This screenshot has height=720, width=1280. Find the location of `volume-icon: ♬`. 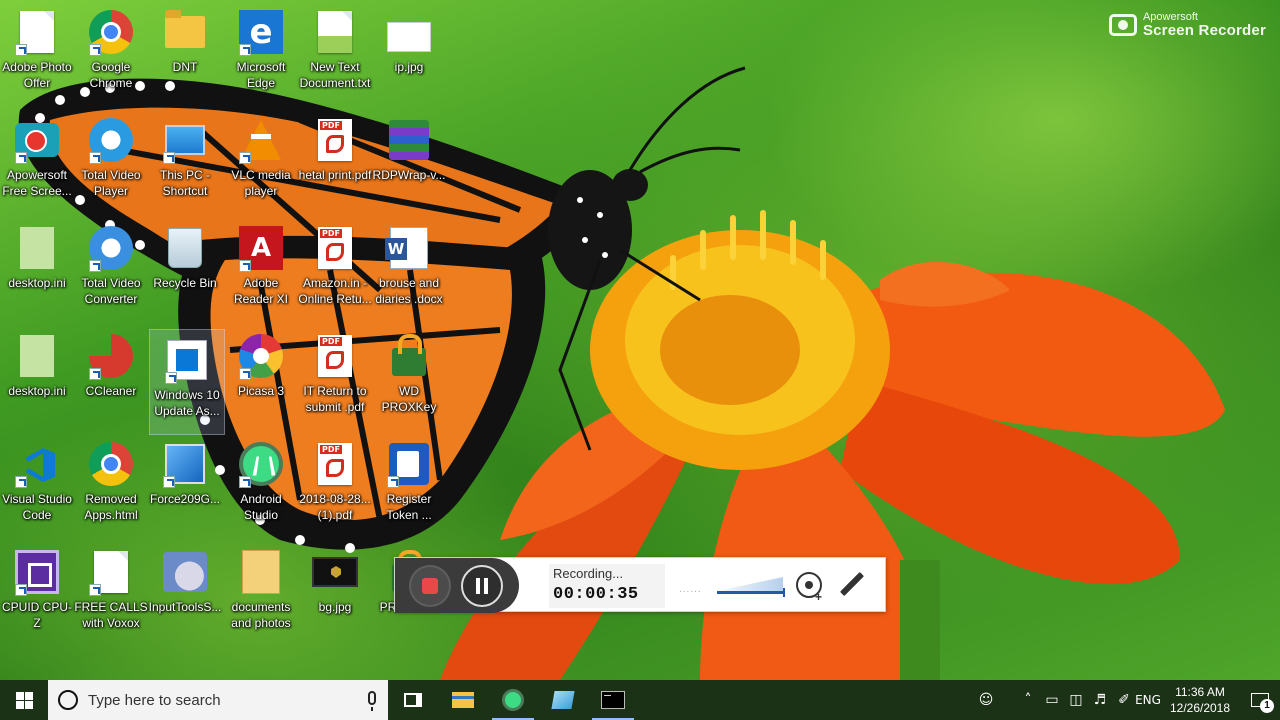

volume-icon: ♬ is located at coordinates (1100, 700).